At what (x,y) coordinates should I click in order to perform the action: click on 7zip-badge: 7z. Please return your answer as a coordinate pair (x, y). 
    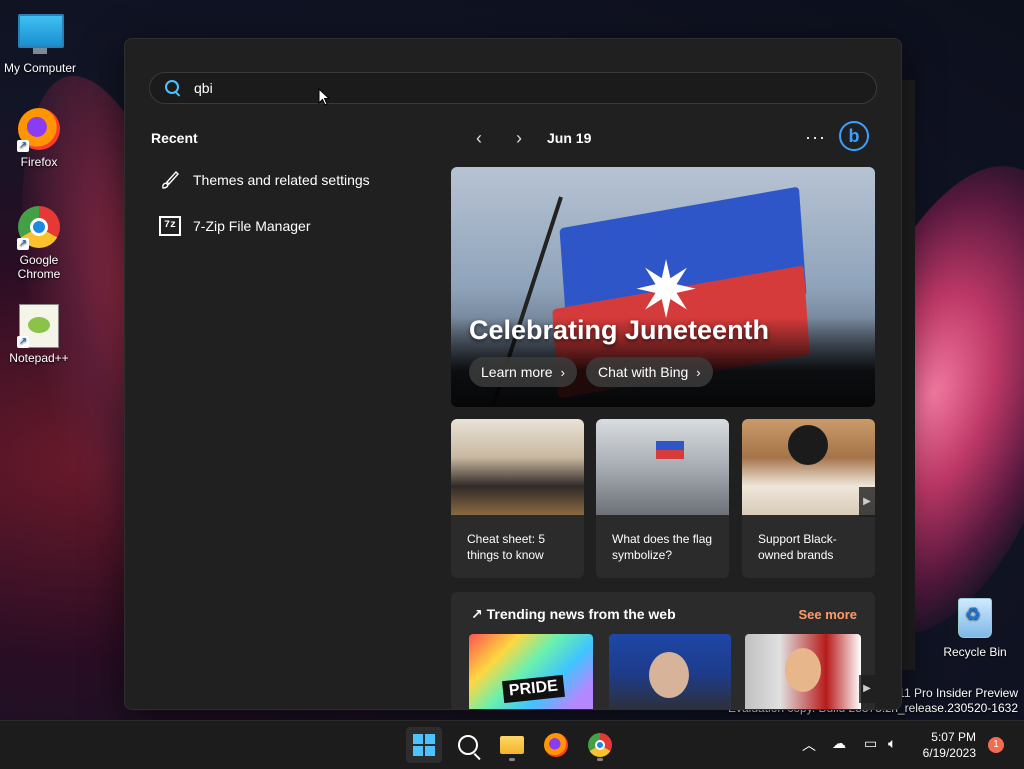
    Looking at the image, I should click on (170, 226).